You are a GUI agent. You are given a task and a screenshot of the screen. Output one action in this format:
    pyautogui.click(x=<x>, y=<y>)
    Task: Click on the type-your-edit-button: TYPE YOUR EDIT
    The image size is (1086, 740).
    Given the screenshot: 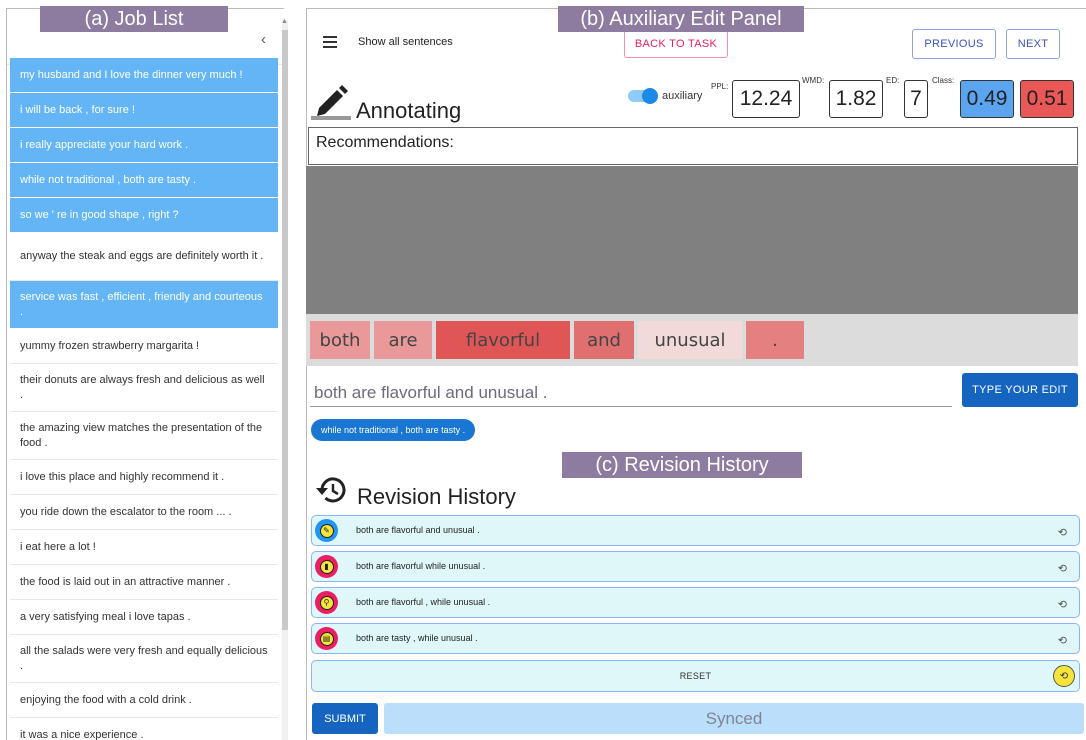 What is the action you would take?
    pyautogui.click(x=1020, y=390)
    